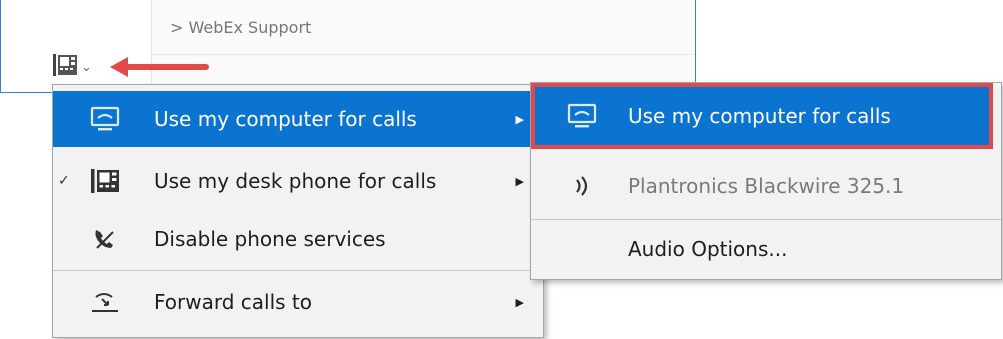  What do you see at coordinates (270, 239) in the screenshot?
I see `menu-item-label: Disable phone services` at bounding box center [270, 239].